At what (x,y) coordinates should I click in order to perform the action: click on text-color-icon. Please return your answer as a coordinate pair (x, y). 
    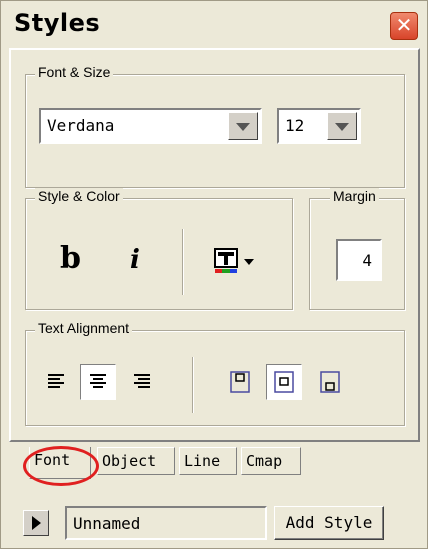
    Looking at the image, I should click on (234, 260).